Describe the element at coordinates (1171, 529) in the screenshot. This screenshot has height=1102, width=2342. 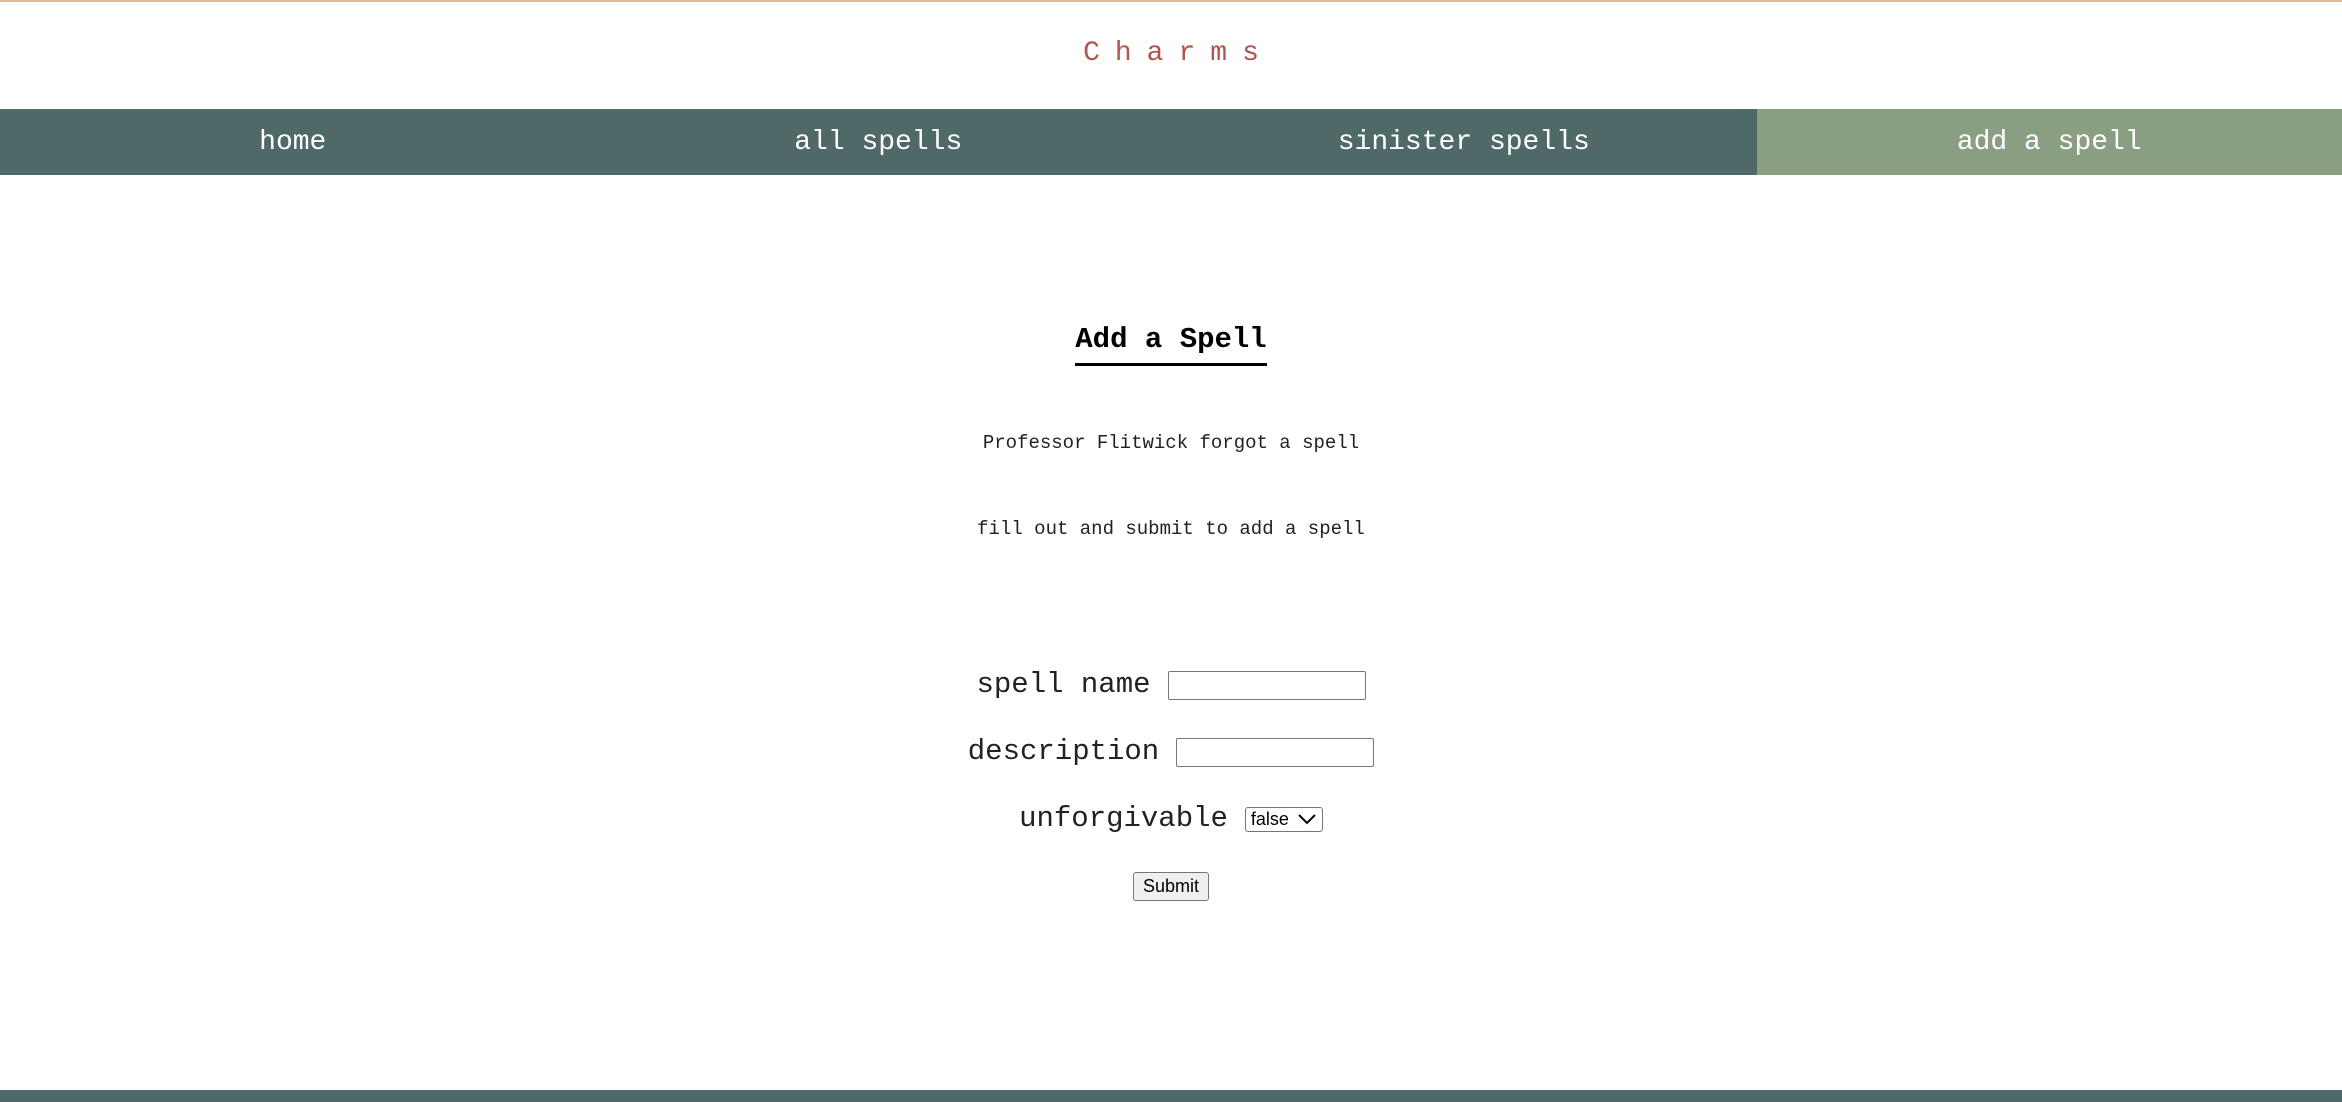
I see `intro-text-2: fill out and submit to add a spell` at that location.